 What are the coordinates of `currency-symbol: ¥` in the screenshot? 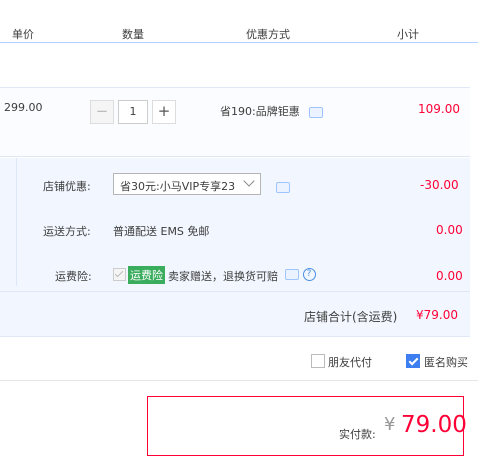 It's located at (390, 424).